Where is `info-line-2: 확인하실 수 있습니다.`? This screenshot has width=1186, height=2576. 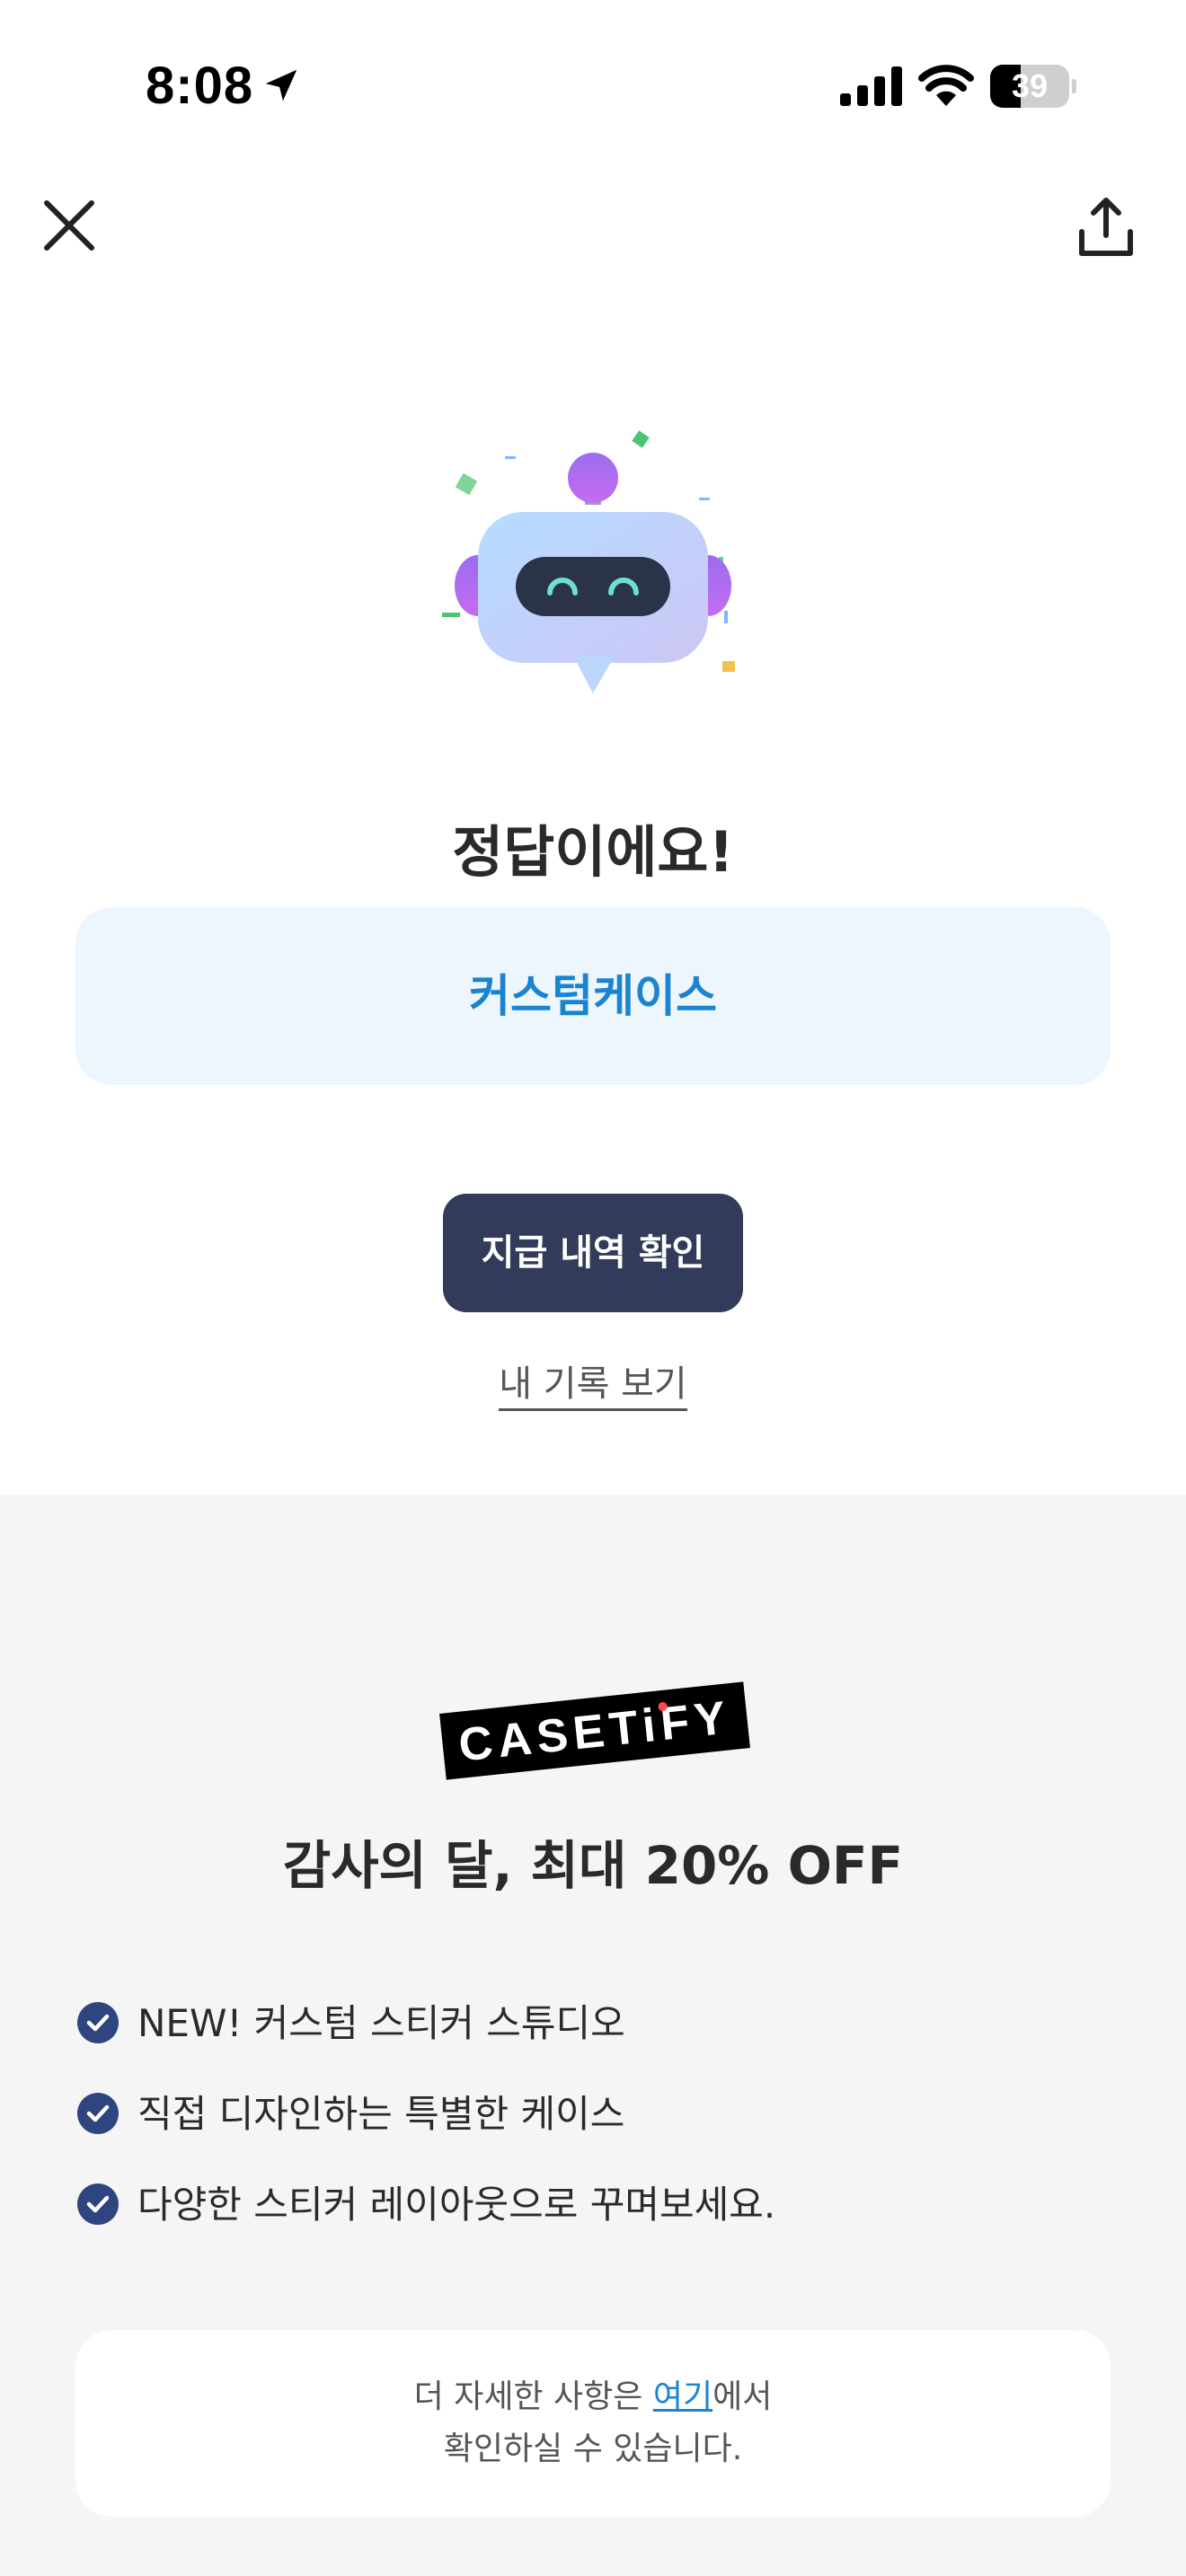 info-line-2: 확인하실 수 있습니다. is located at coordinates (593, 2448).